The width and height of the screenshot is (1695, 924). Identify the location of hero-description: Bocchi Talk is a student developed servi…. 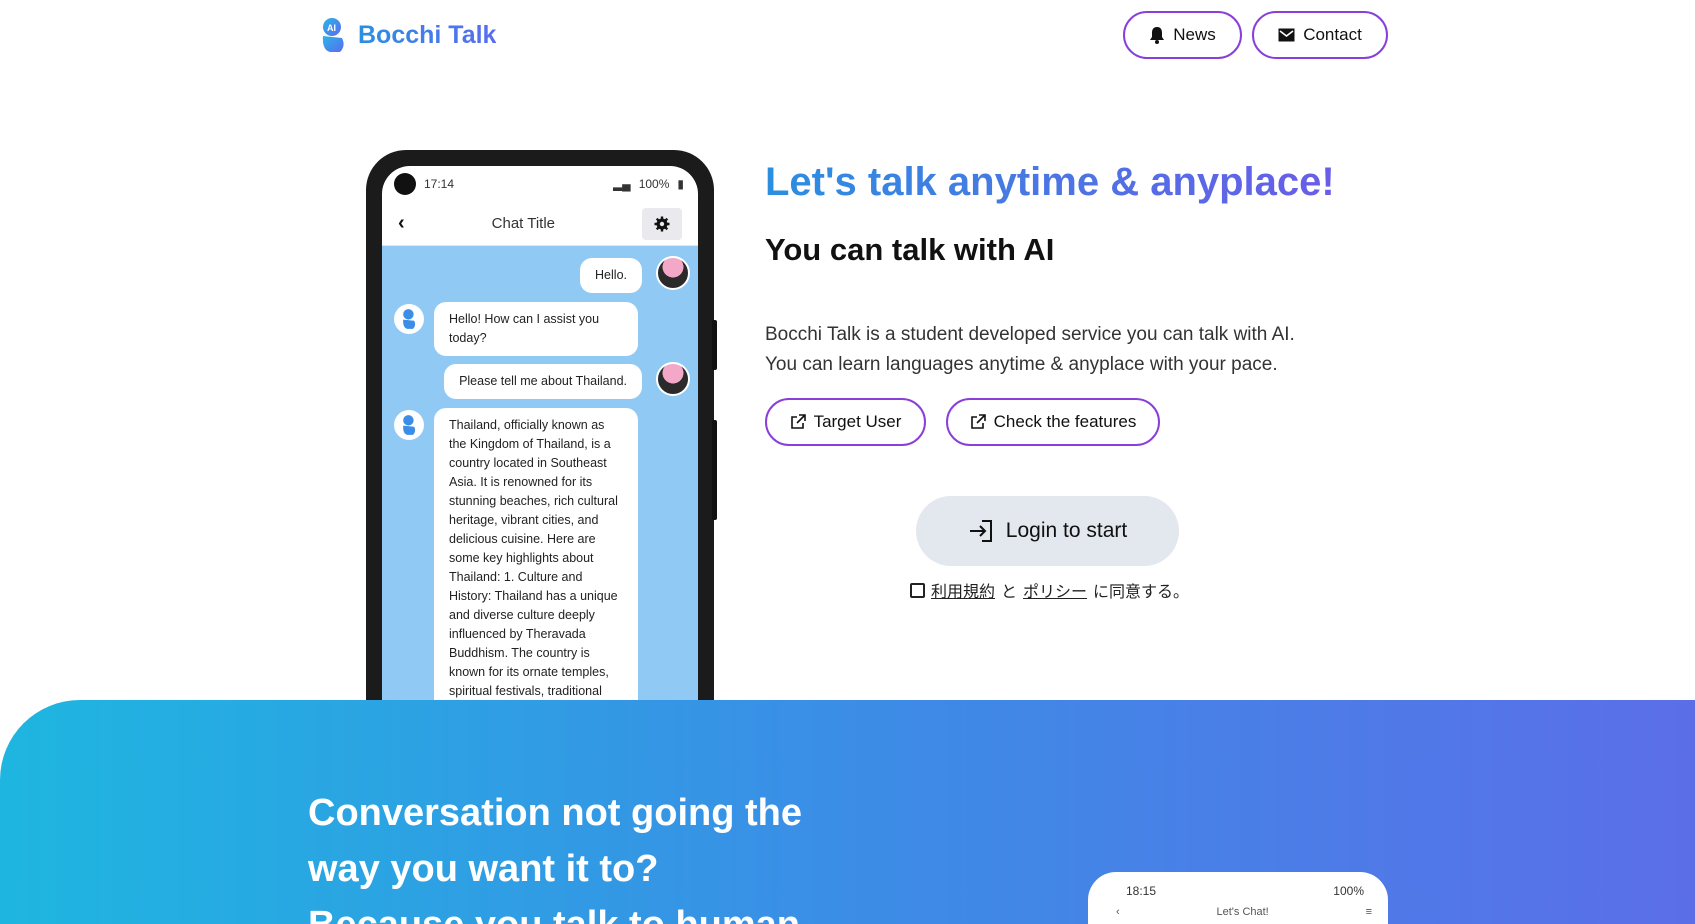
(1030, 350).